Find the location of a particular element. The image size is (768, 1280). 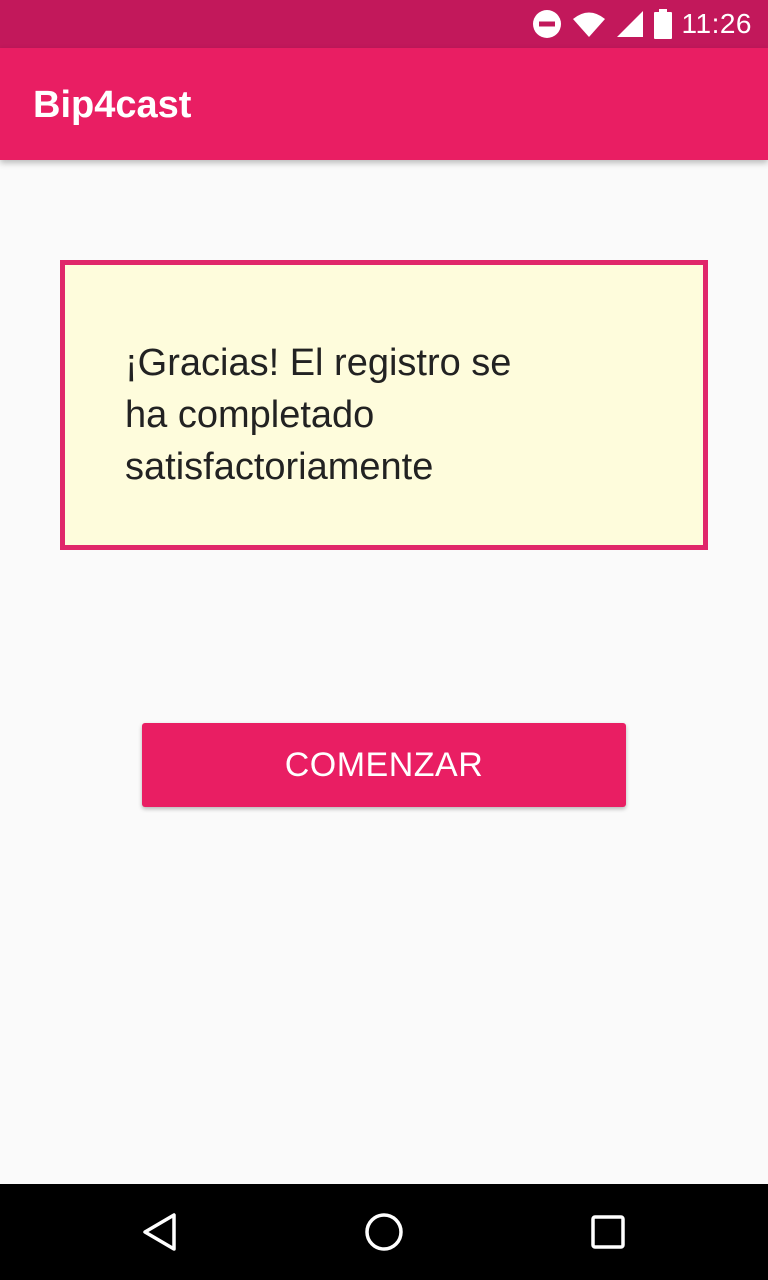

recents-icon is located at coordinates (608, 1232).